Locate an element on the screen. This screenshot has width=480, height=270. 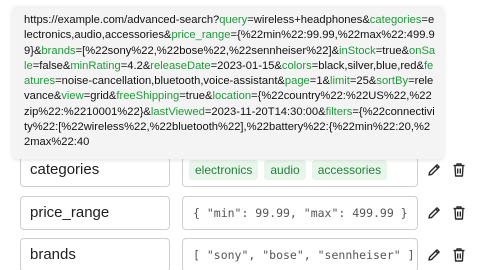
url-param-key: price_range is located at coordinates (201, 35).